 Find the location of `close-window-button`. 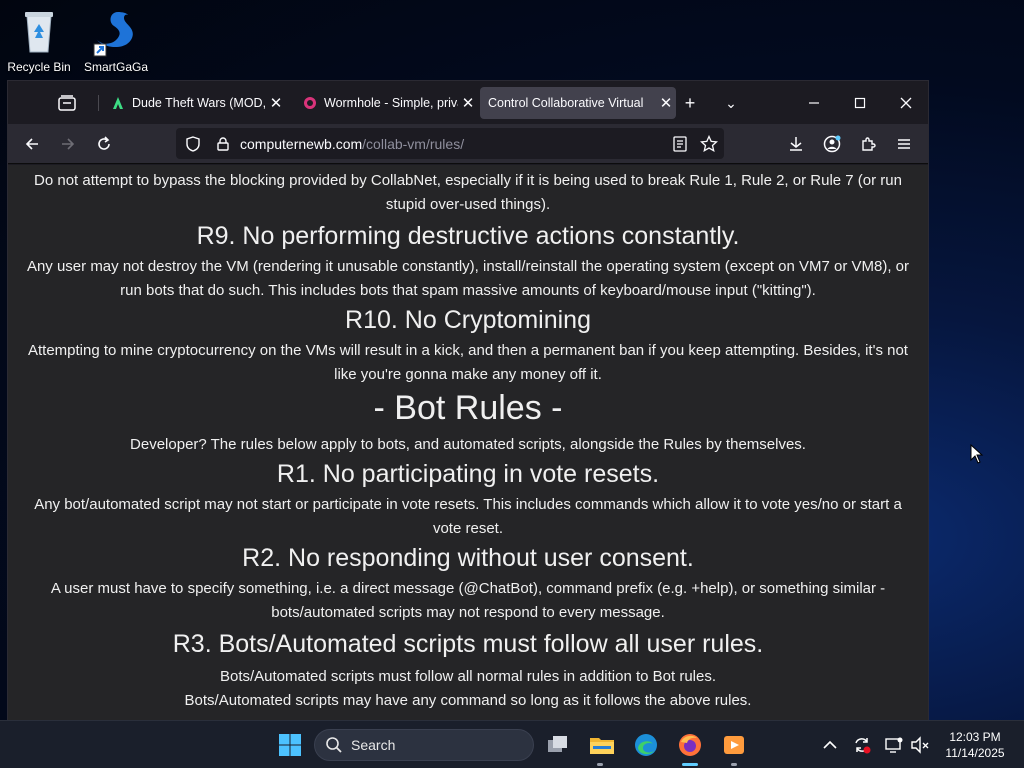

close-window-button is located at coordinates (906, 103).